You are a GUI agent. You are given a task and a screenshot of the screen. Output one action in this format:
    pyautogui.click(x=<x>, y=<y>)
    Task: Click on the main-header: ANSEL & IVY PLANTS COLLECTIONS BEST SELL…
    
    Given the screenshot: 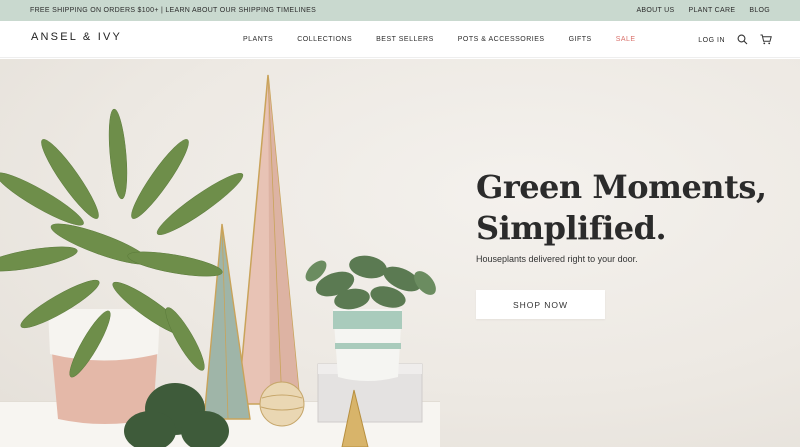 What is the action you would take?
    pyautogui.click(x=400, y=39)
    